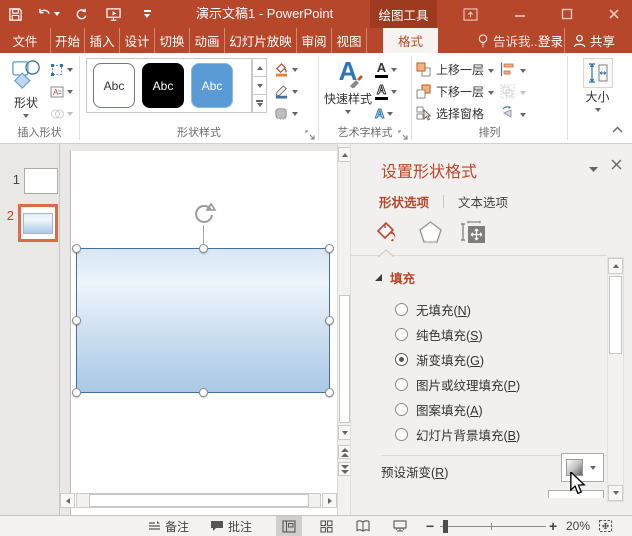  What do you see at coordinates (314, 40) in the screenshot?
I see `tab-review: 审阅` at bounding box center [314, 40].